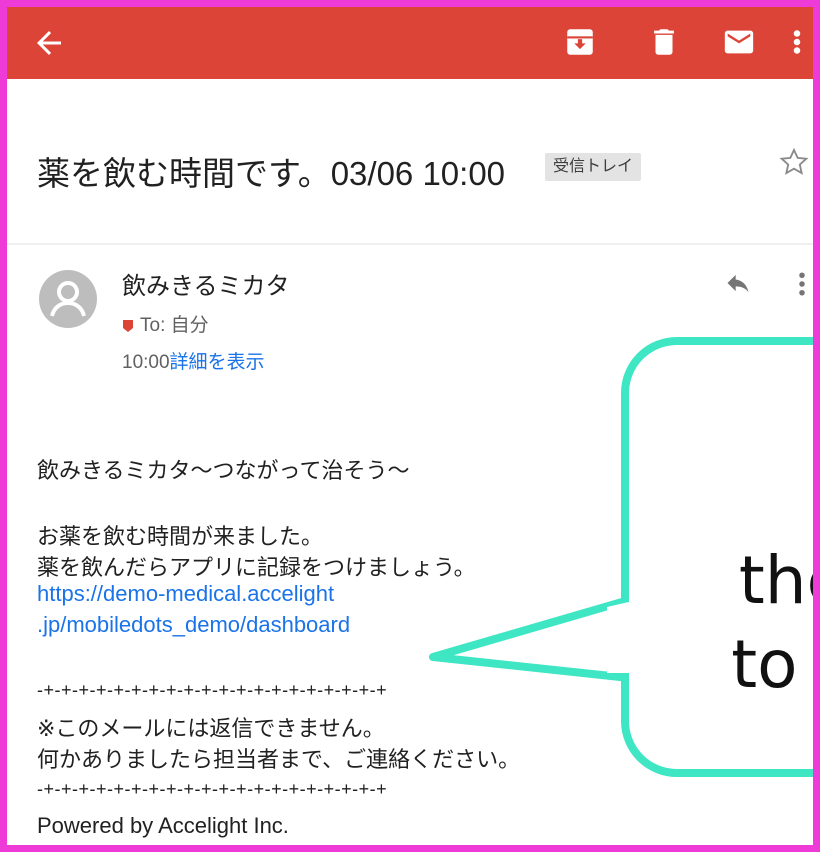  I want to click on callout-pointer-mask, so click(620, 637).